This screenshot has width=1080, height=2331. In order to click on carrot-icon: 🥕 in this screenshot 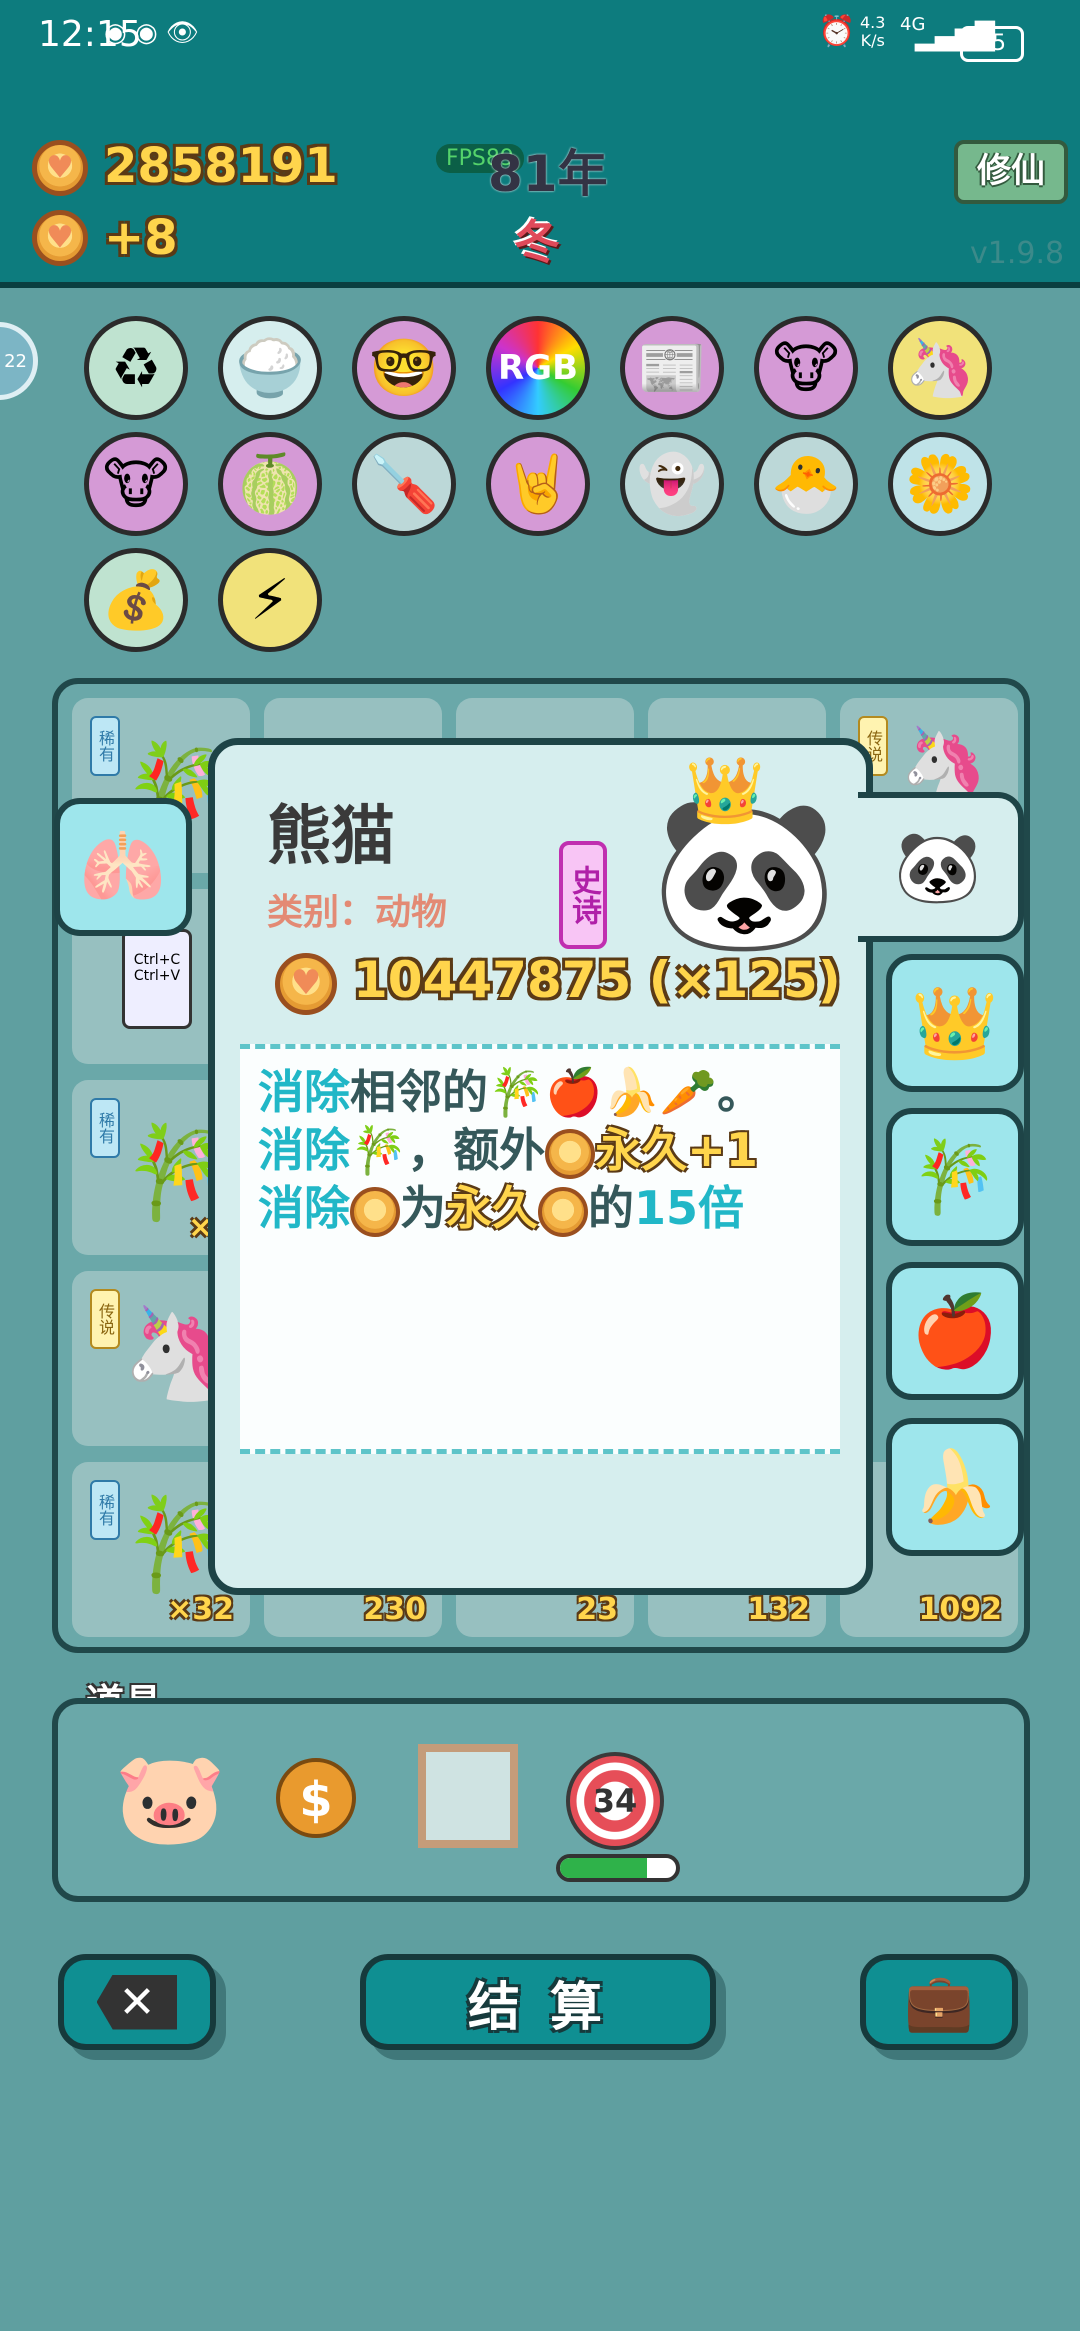, I will do `click(688, 1092)`.